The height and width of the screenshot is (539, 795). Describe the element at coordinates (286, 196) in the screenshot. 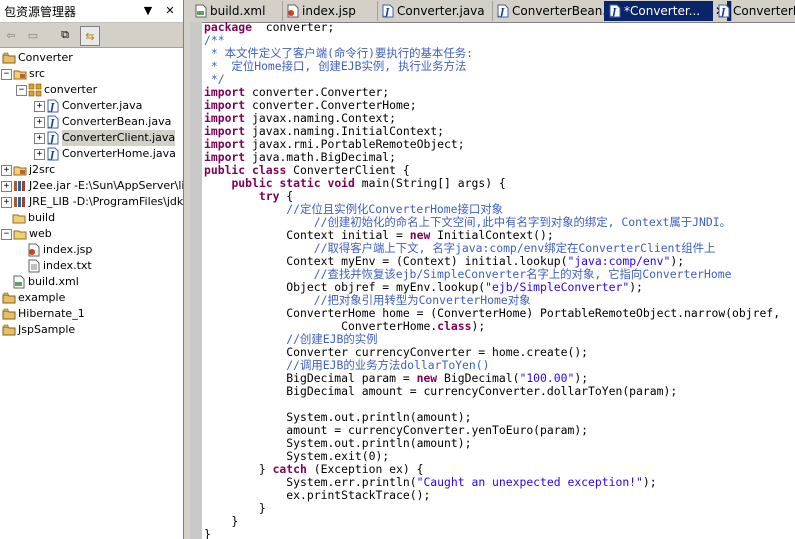

I see `code-token: {` at that location.